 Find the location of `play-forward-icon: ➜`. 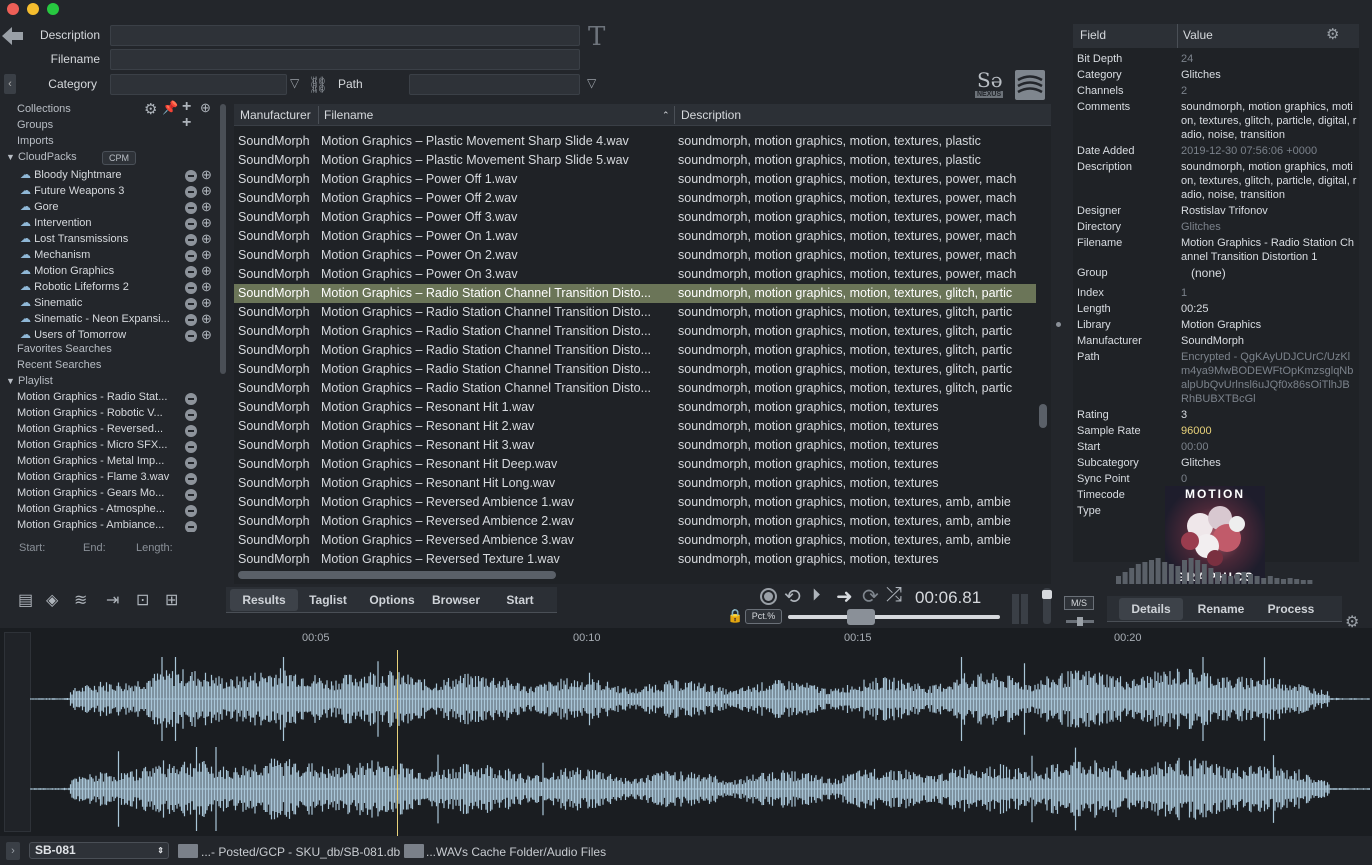

play-forward-icon: ➜ is located at coordinates (844, 596).